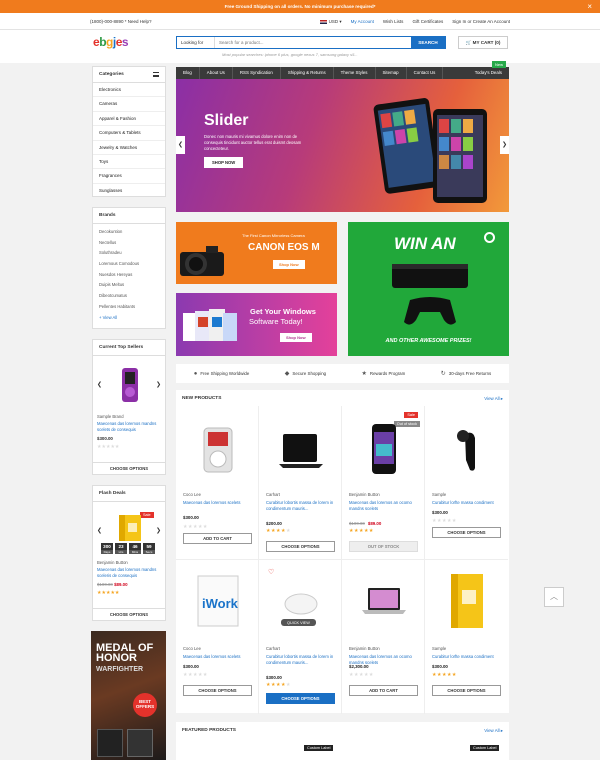 This screenshot has width=600, height=760. What do you see at coordinates (130, 385) in the screenshot?
I see `product-image-ipod` at bounding box center [130, 385].